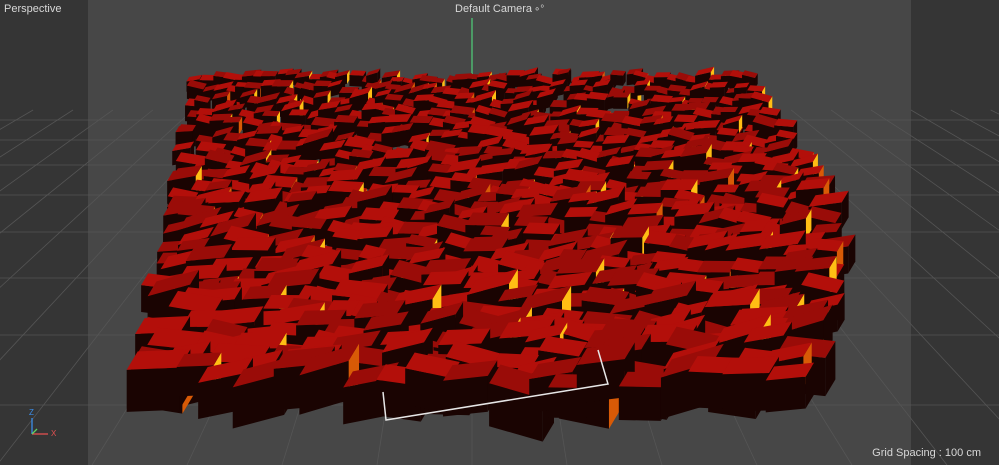  What do you see at coordinates (539, 9) in the screenshot?
I see `camera-link-icon: ∘°` at bounding box center [539, 9].